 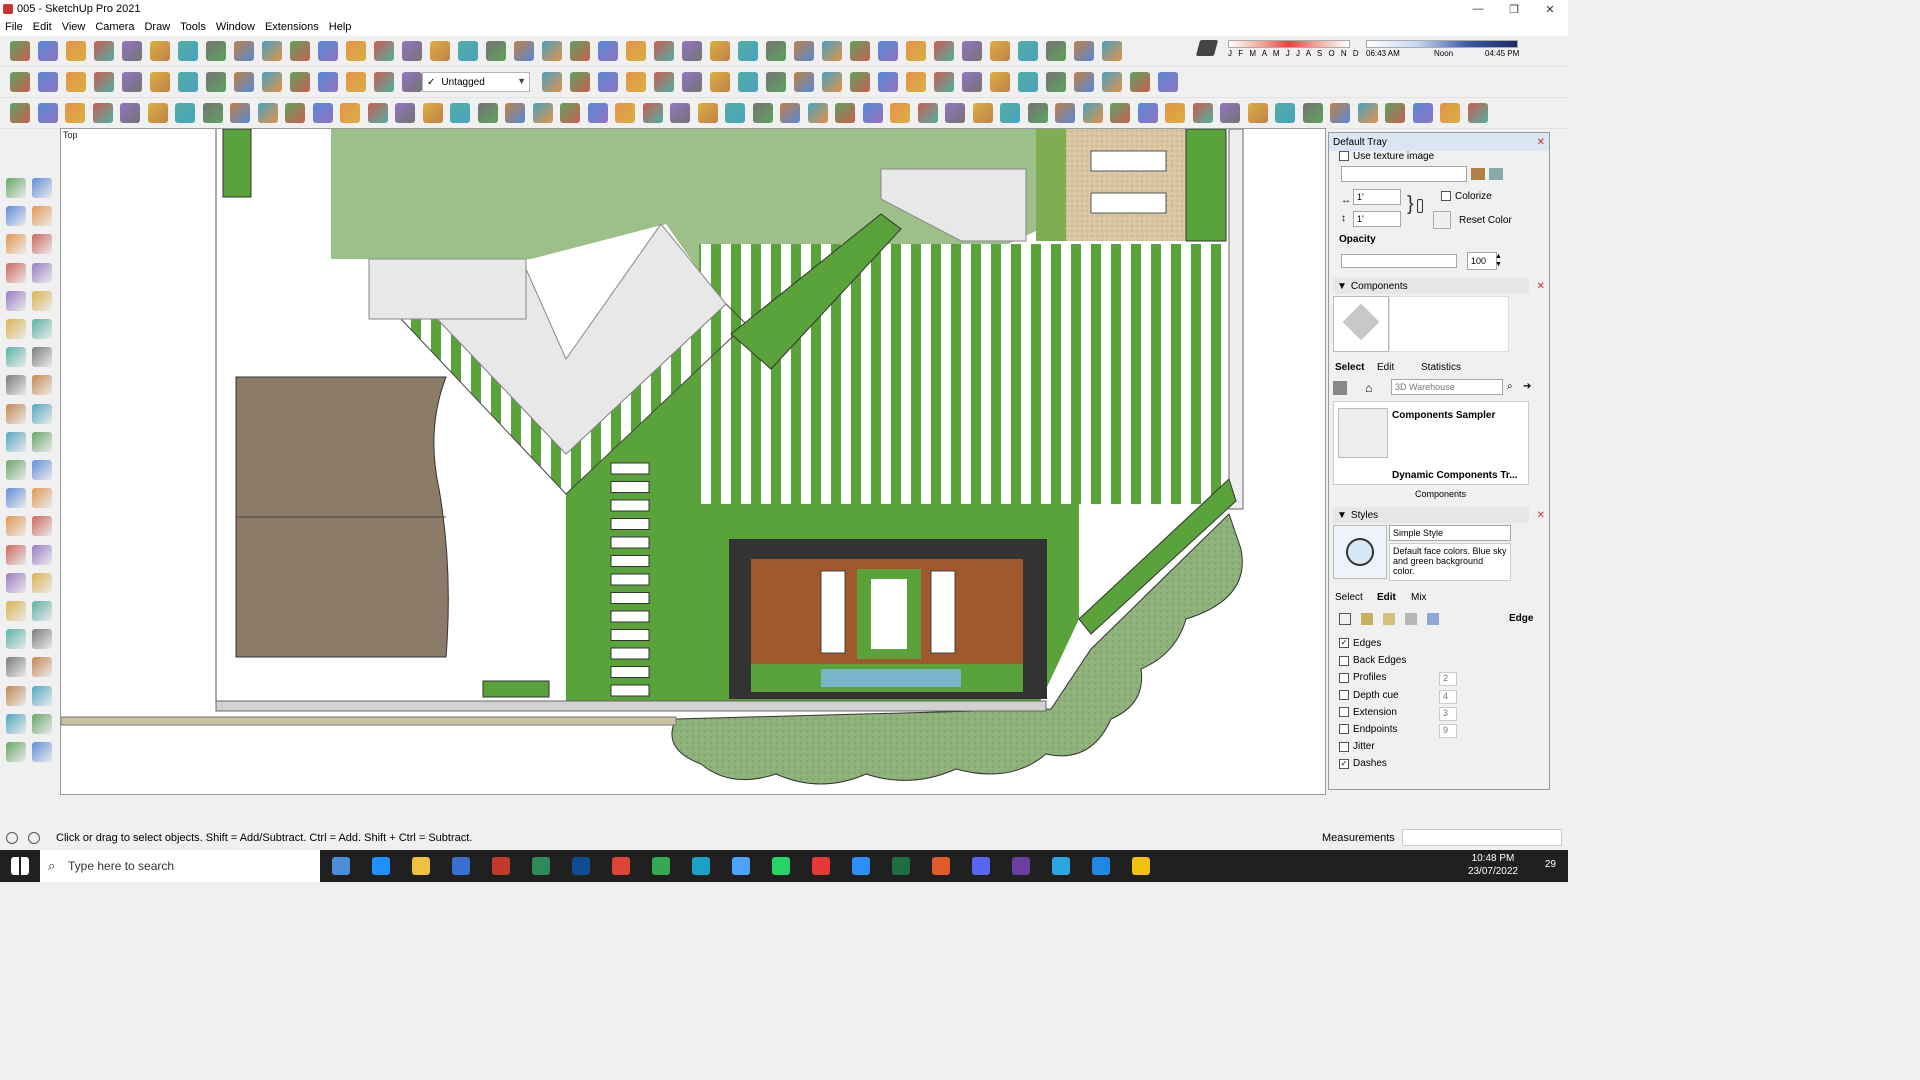 What do you see at coordinates (1478, 174) in the screenshot?
I see `folder-icon` at bounding box center [1478, 174].